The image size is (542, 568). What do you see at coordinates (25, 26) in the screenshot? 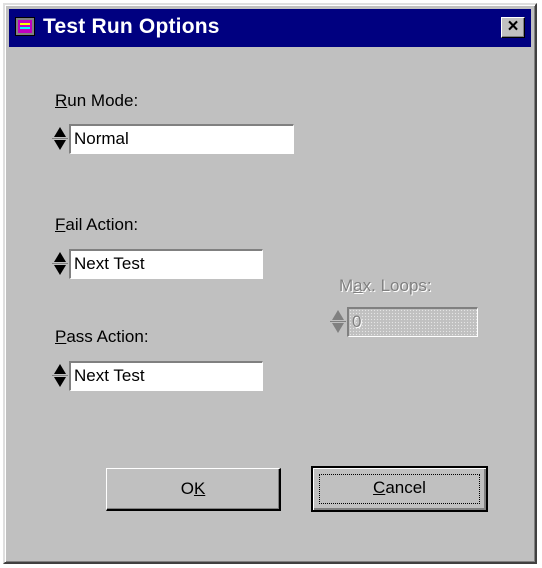
I see `test-run-app-icon` at bounding box center [25, 26].